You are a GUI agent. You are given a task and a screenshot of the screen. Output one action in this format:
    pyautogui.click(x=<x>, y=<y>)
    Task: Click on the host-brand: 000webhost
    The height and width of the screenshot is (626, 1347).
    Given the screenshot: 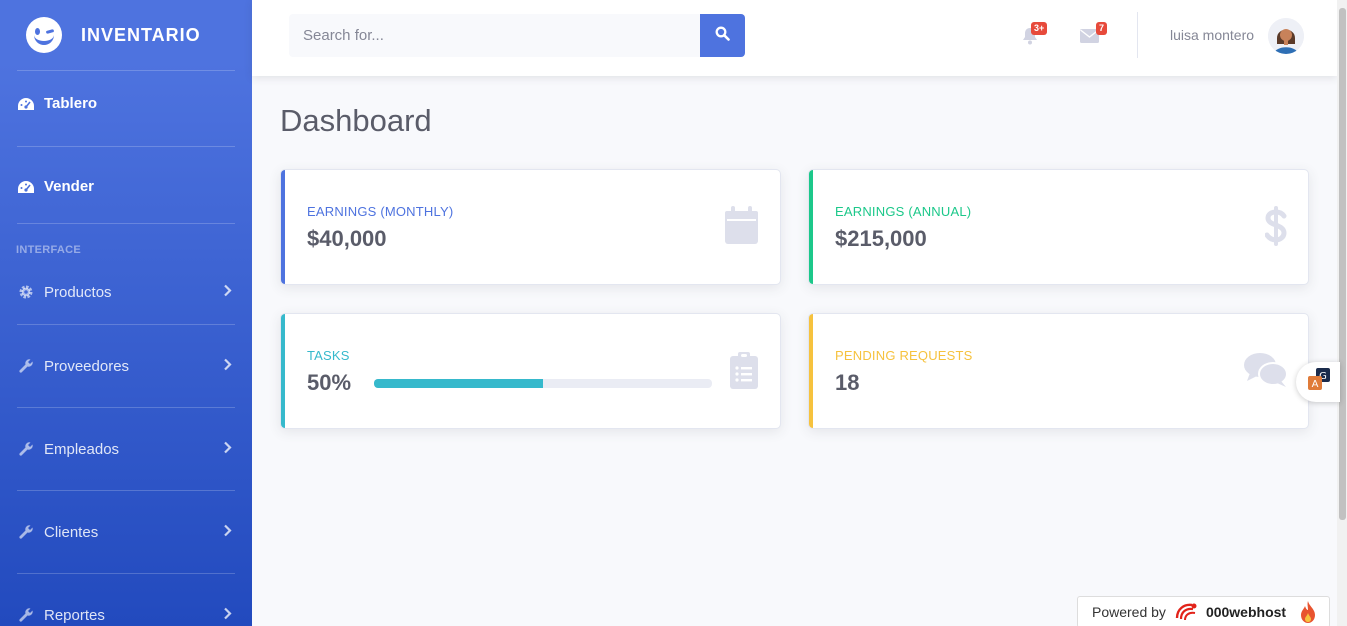 What is the action you would take?
    pyautogui.click(x=1230, y=612)
    